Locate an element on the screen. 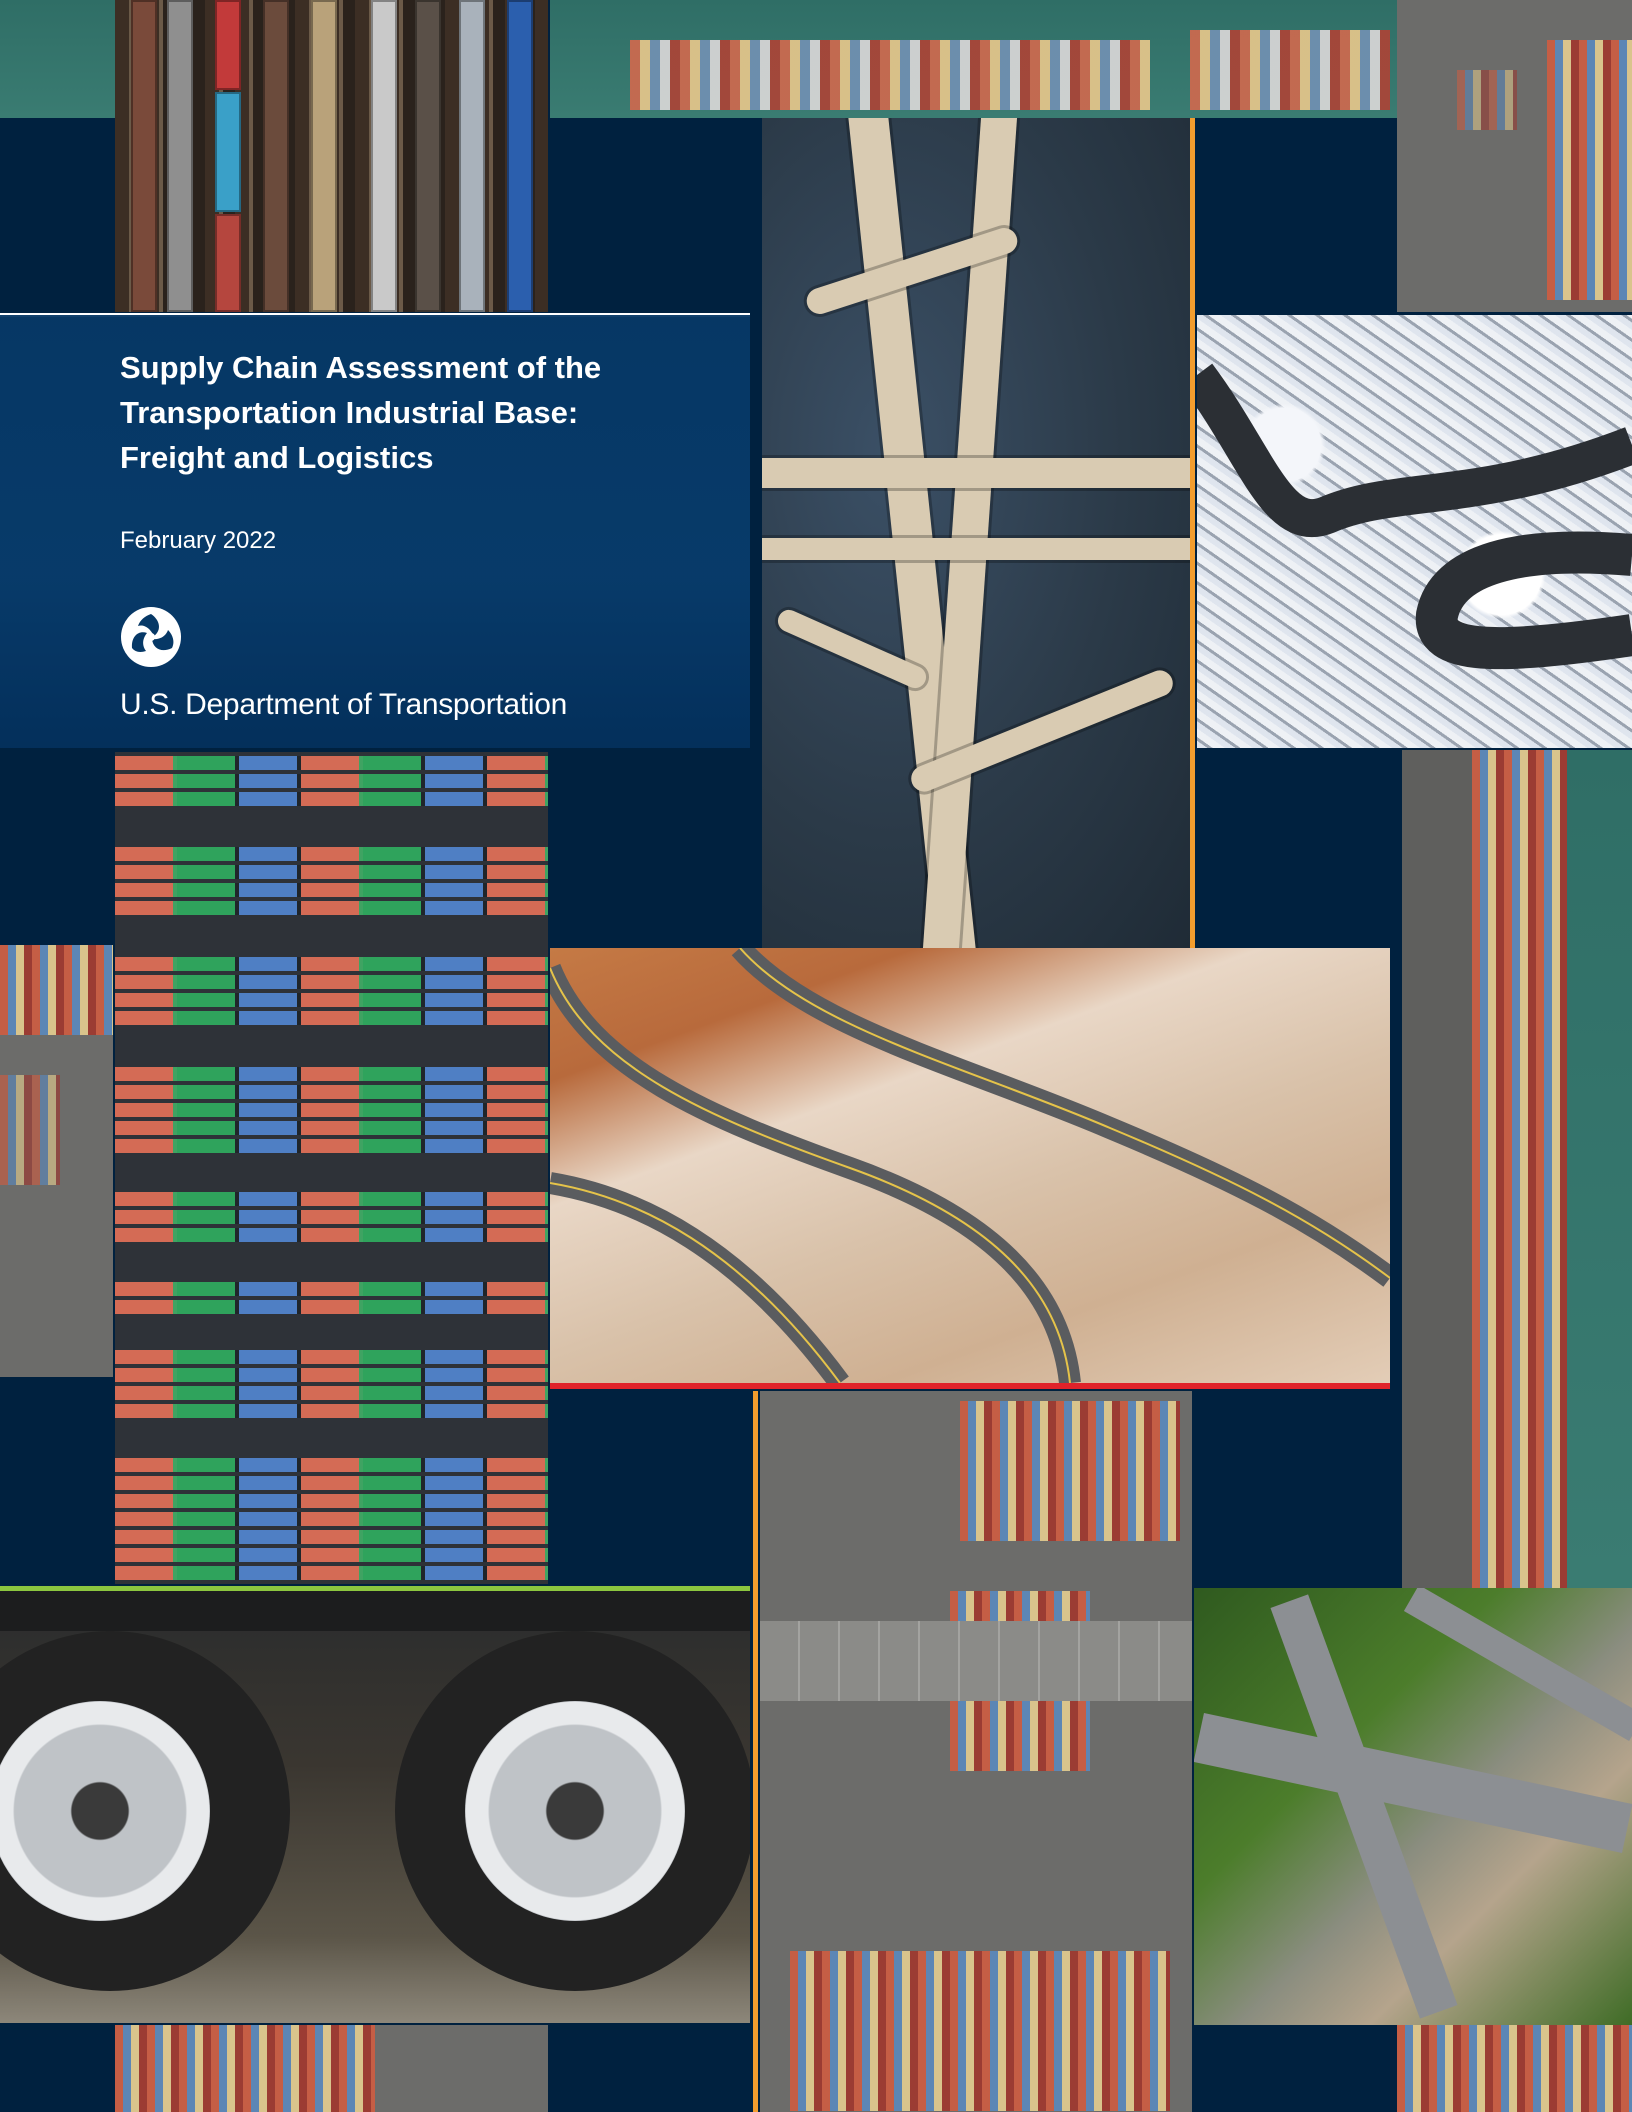  dot-triskelion-icon is located at coordinates (151, 637).